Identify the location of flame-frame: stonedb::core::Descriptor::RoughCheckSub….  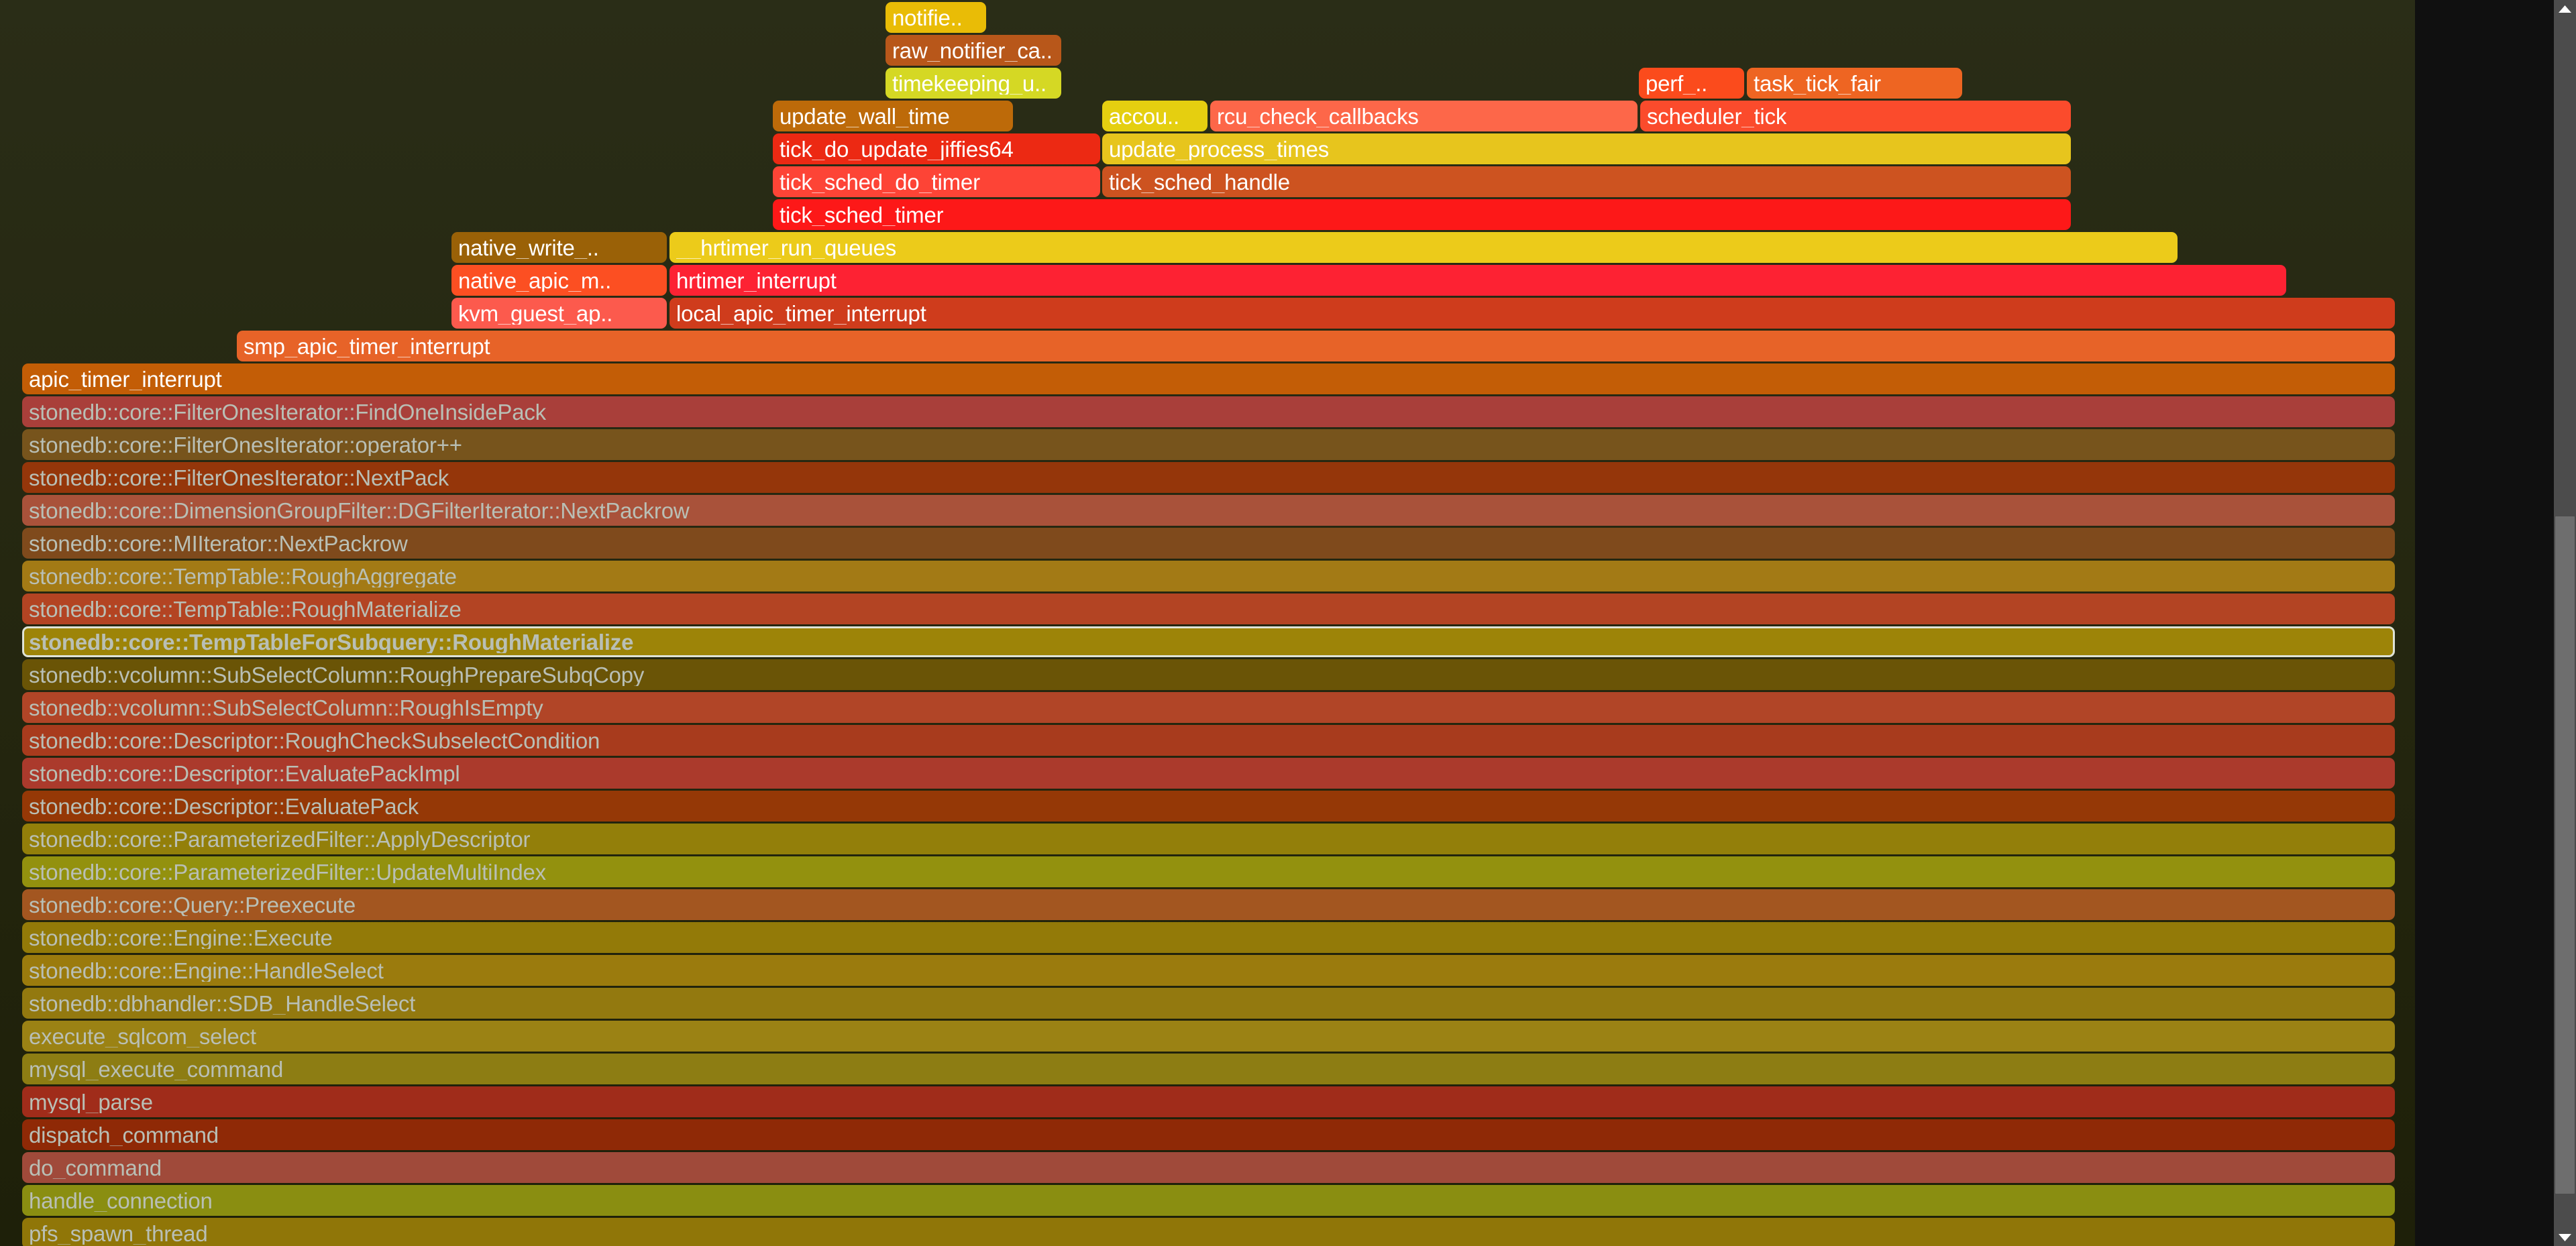
(1208, 740).